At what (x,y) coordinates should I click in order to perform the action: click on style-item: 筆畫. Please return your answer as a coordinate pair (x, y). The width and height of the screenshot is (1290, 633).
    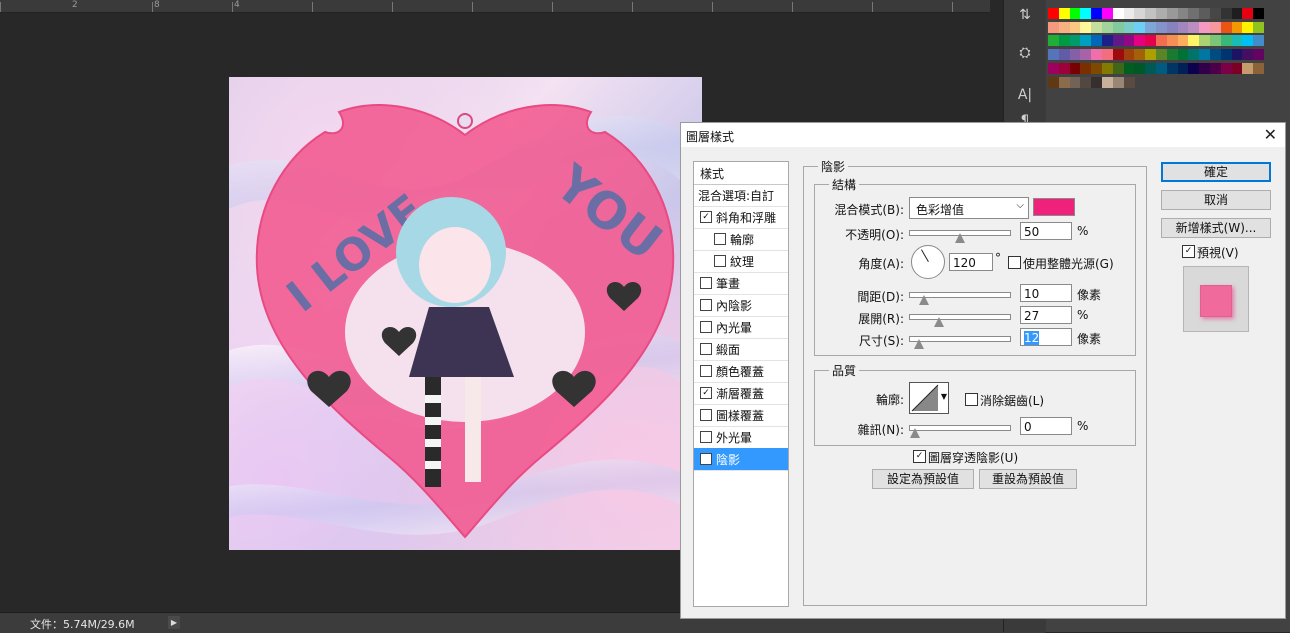
    Looking at the image, I should click on (741, 283).